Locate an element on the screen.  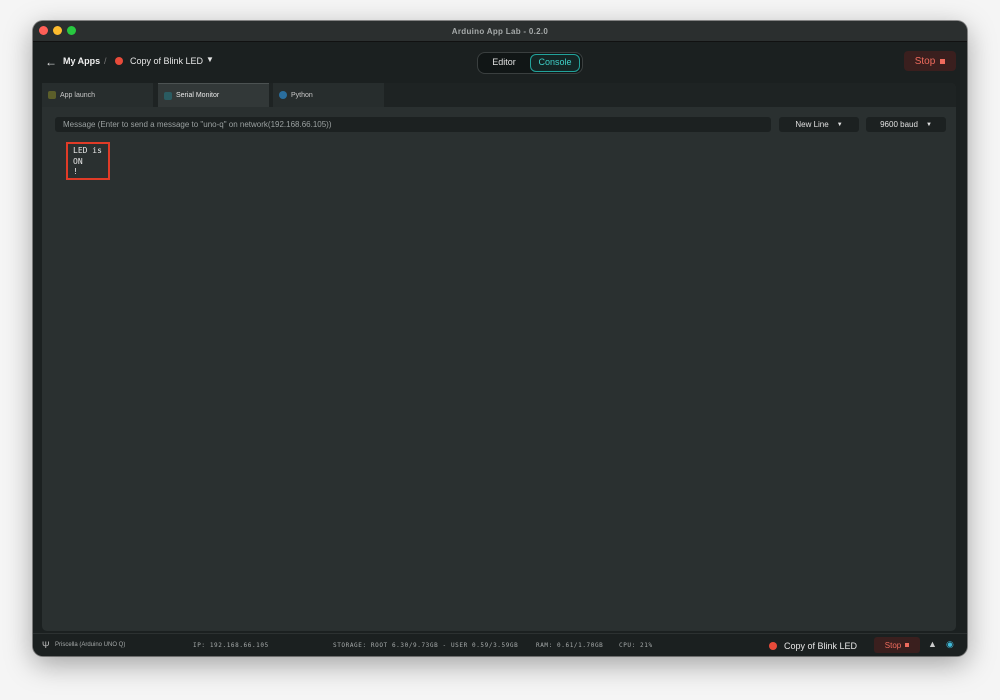
tab-label: Serial Monitor is located at coordinates (198, 95).